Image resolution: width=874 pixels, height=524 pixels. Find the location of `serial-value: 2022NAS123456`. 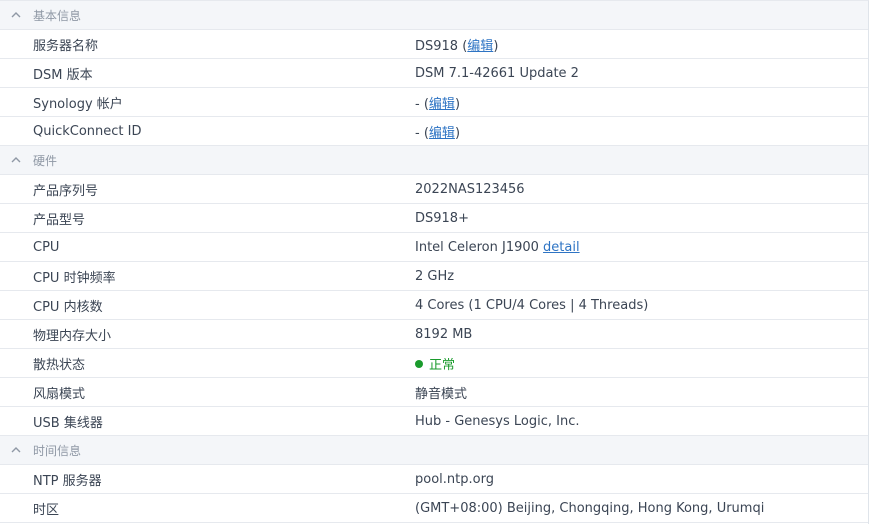

serial-value: 2022NAS123456 is located at coordinates (470, 189).